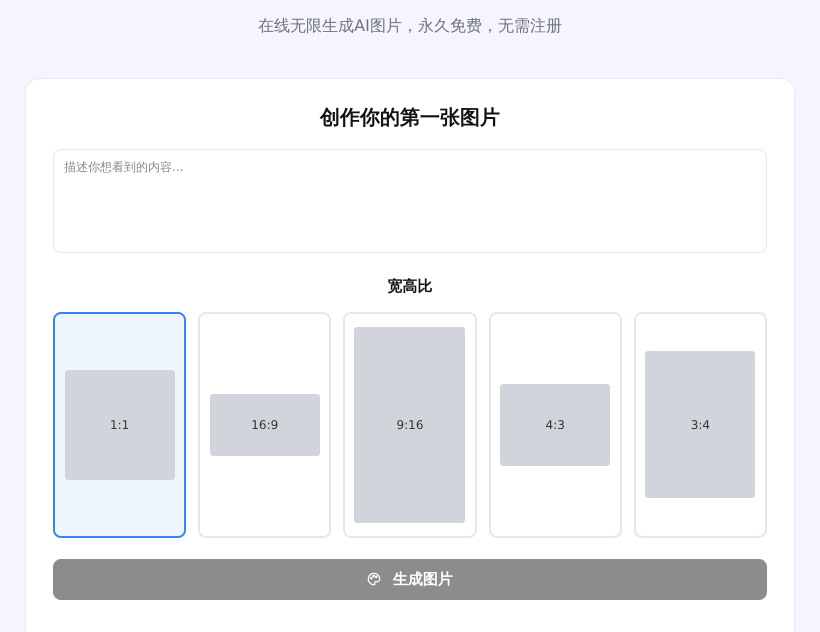 The image size is (820, 632). Describe the element at coordinates (410, 286) in the screenshot. I see `ratio-label: 宽高比` at that location.